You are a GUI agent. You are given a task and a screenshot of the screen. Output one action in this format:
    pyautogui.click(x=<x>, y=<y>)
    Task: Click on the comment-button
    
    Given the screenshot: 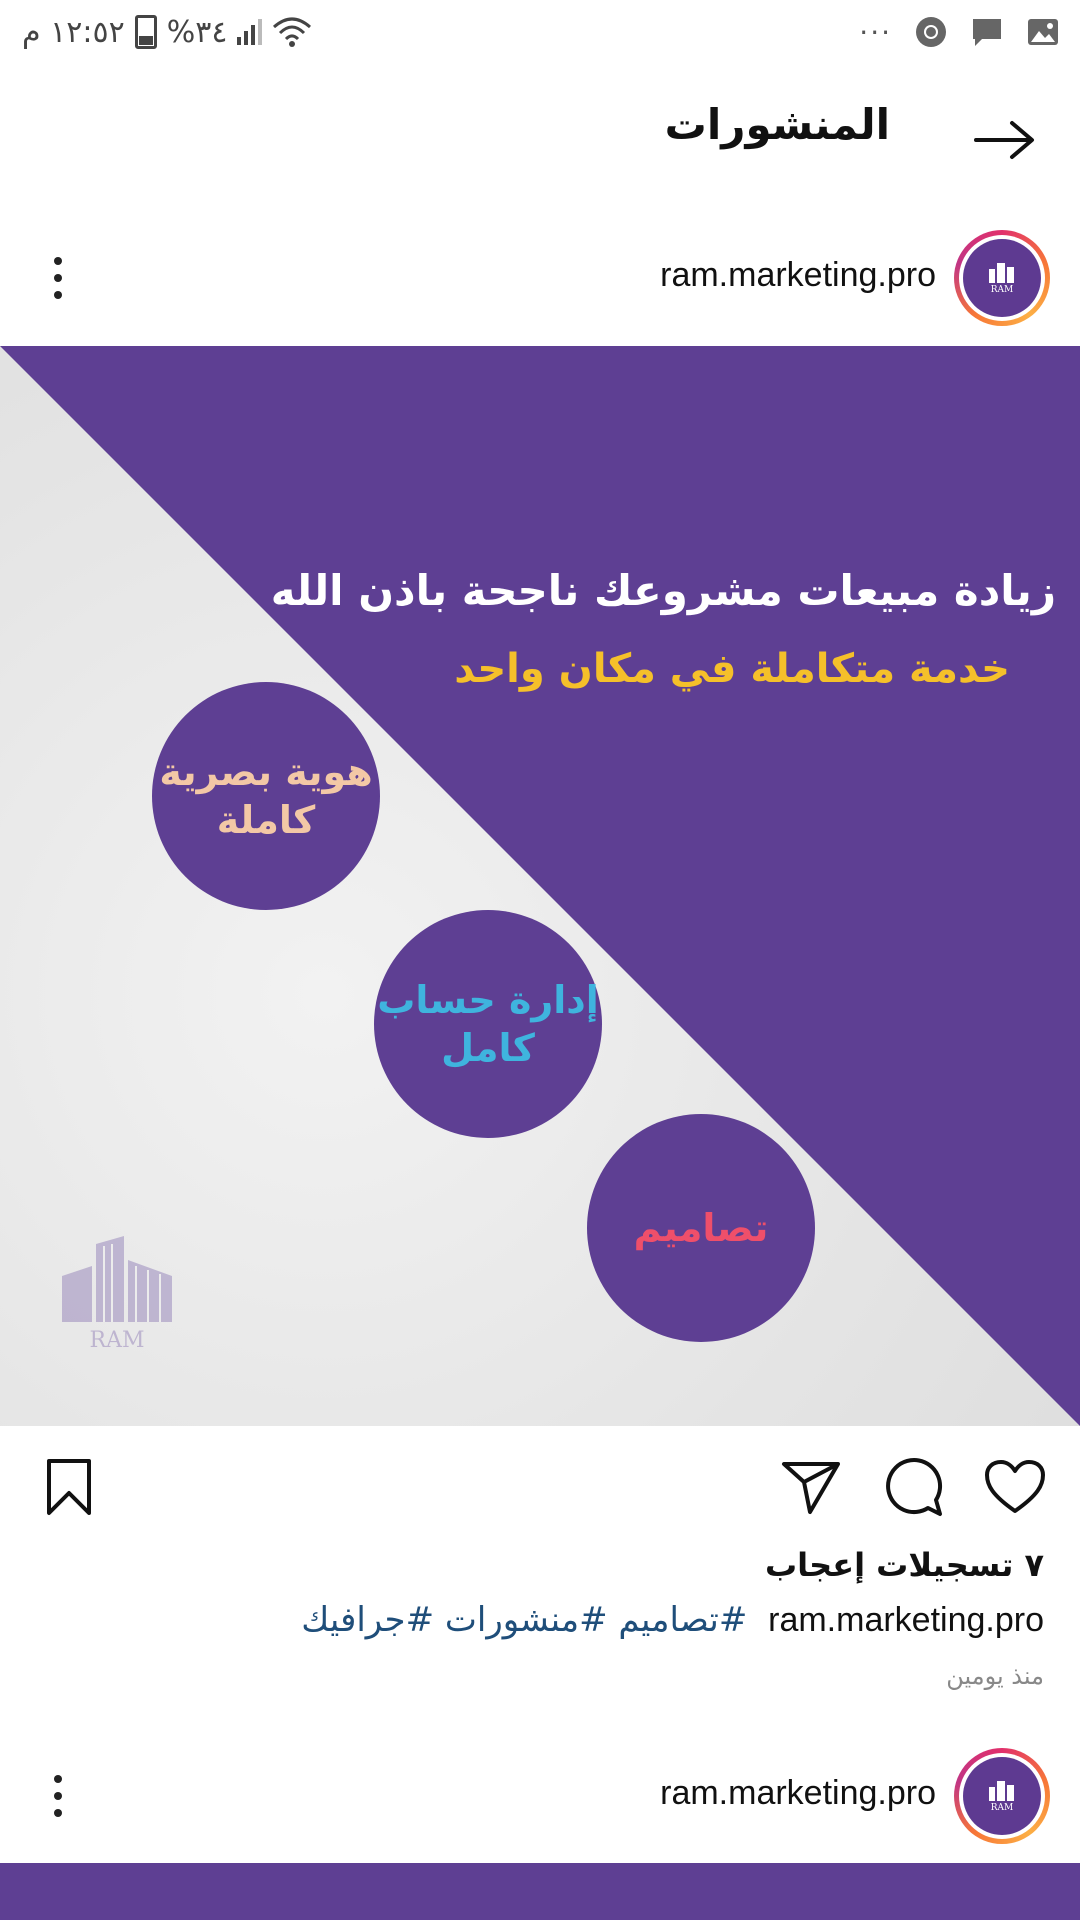 What is the action you would take?
    pyautogui.click(x=913, y=1487)
    